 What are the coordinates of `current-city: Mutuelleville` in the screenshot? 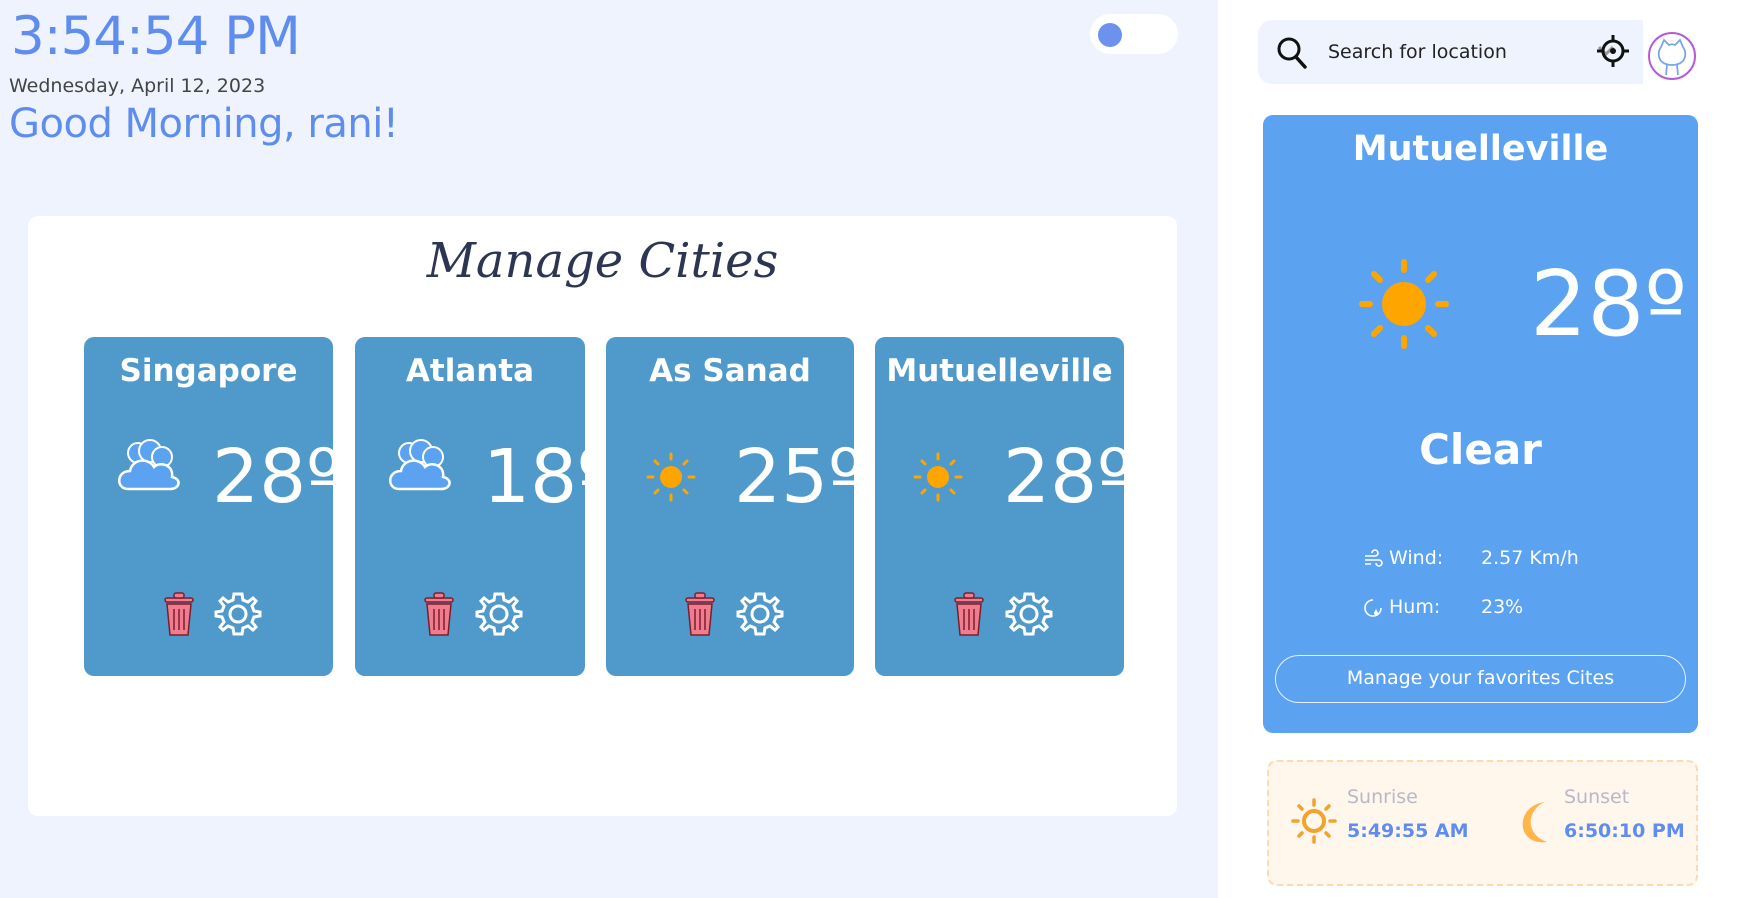 It's located at (1480, 149).